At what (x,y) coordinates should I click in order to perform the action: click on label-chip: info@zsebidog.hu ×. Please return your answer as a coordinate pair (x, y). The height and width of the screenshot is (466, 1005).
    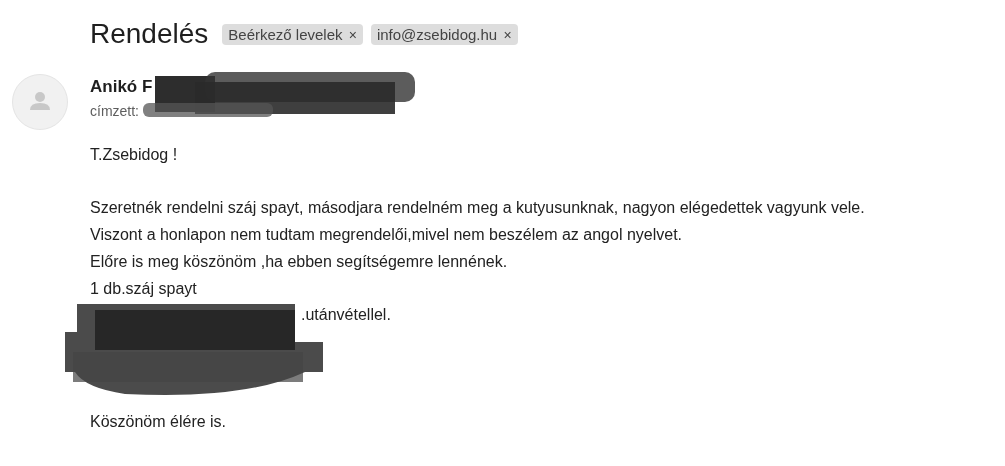
    Looking at the image, I should click on (444, 34).